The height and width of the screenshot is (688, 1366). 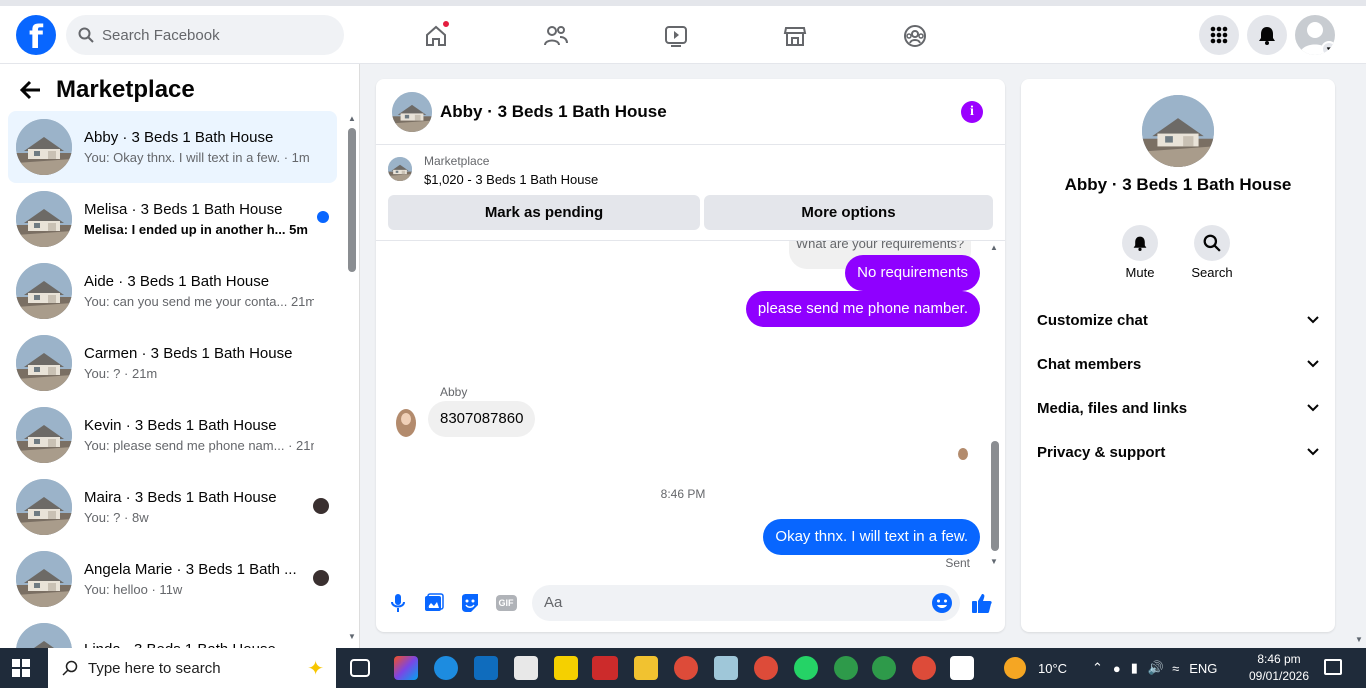 I want to click on system-tray: ⌃ ● ▮ 🔊 ≈ ENG, so click(x=1154, y=668).